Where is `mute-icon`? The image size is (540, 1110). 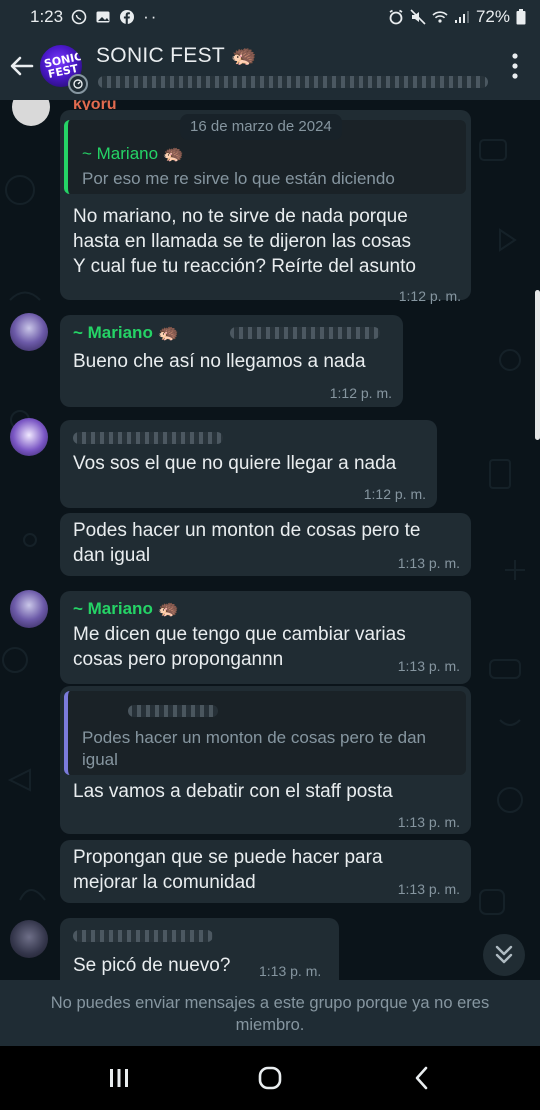
mute-icon is located at coordinates (418, 17).